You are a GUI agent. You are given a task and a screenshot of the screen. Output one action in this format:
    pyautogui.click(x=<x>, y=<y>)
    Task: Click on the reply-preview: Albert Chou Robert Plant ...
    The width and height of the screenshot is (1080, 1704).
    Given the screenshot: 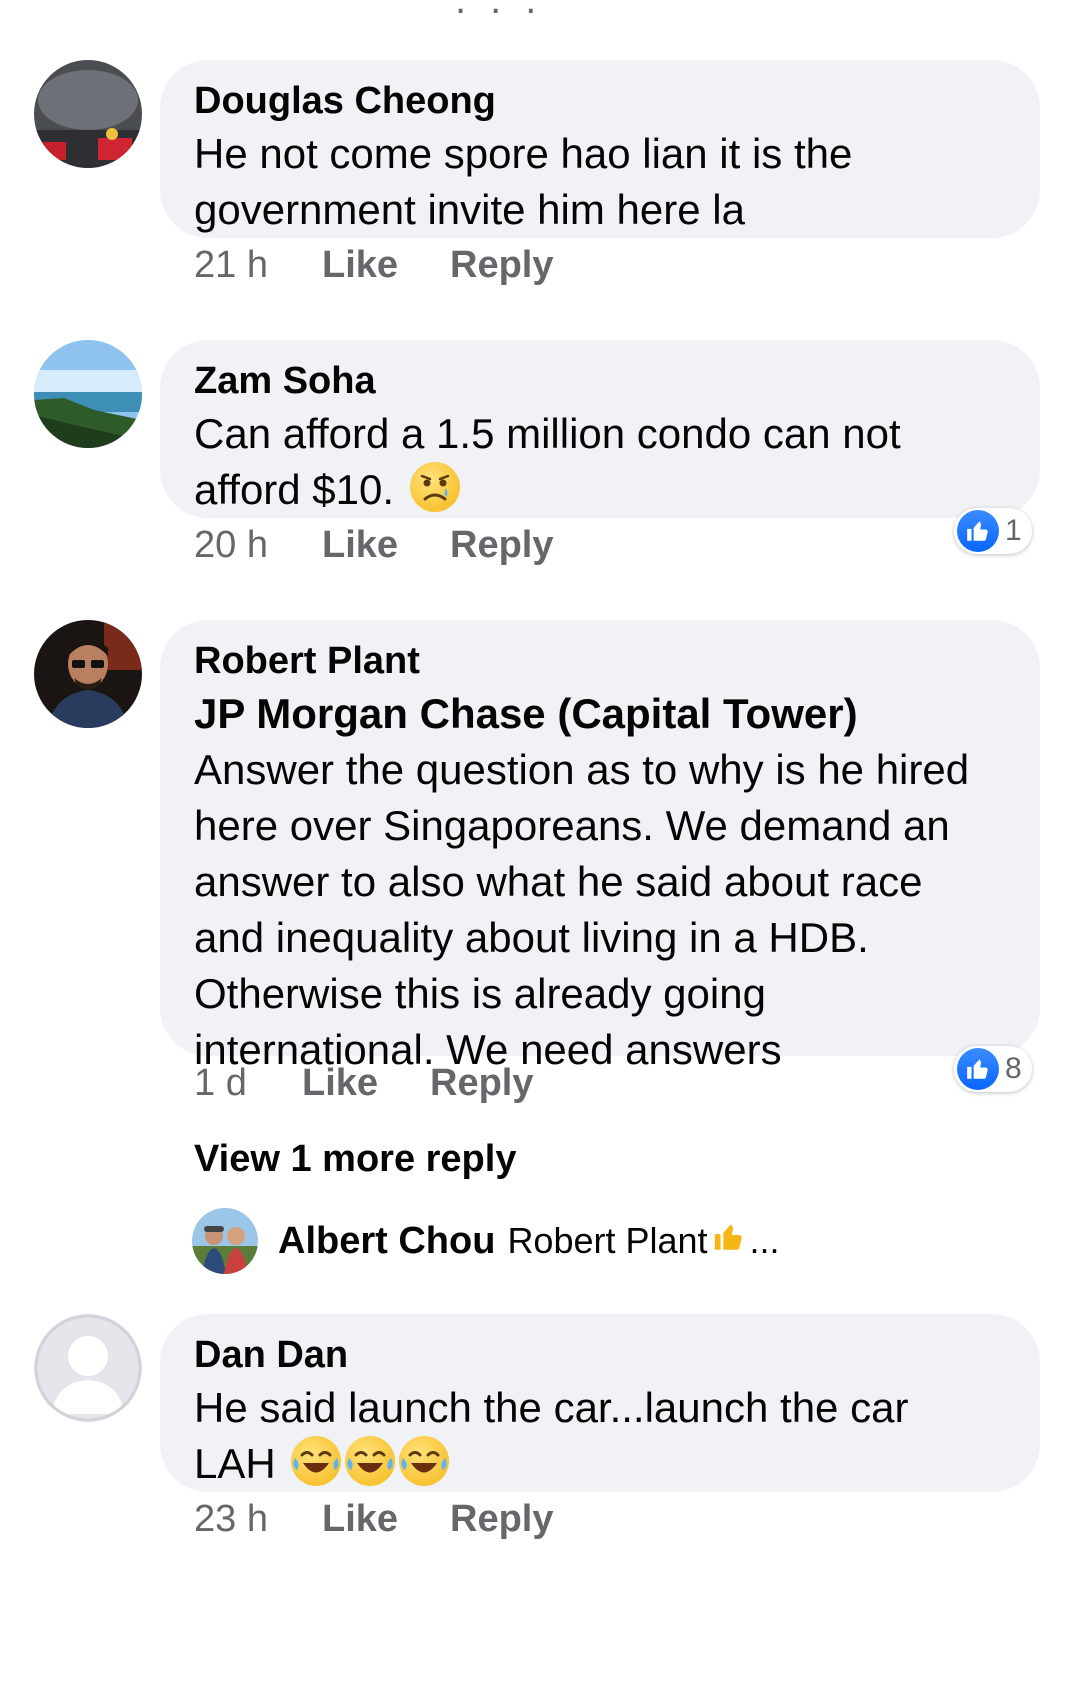 What is the action you would take?
    pyautogui.click(x=486, y=1241)
    